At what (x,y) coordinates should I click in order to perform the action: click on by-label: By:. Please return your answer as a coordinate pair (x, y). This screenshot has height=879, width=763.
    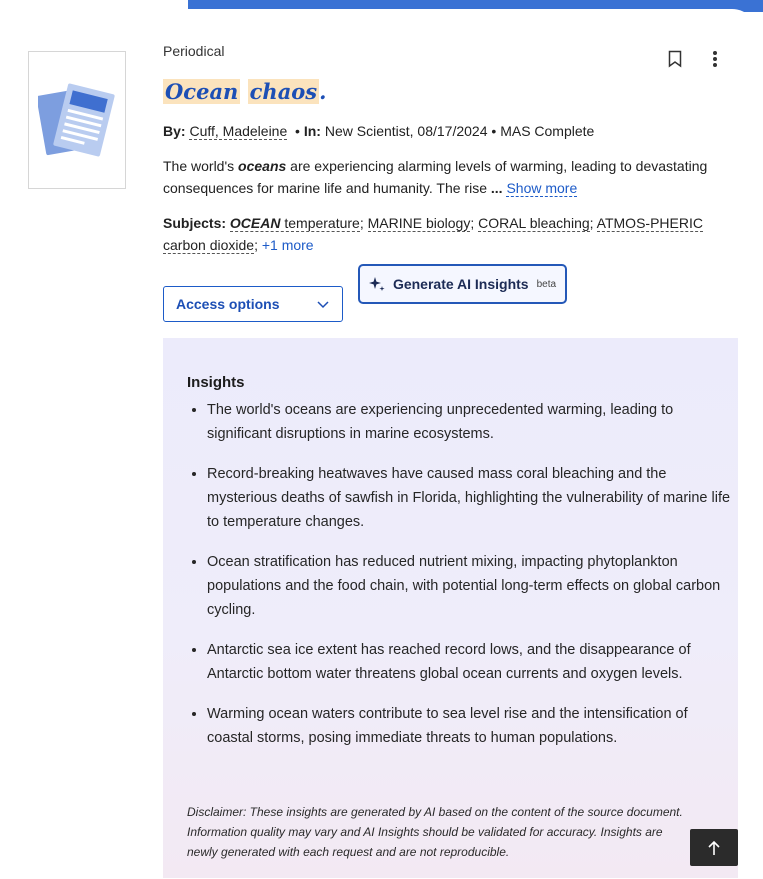
    Looking at the image, I should click on (174, 131).